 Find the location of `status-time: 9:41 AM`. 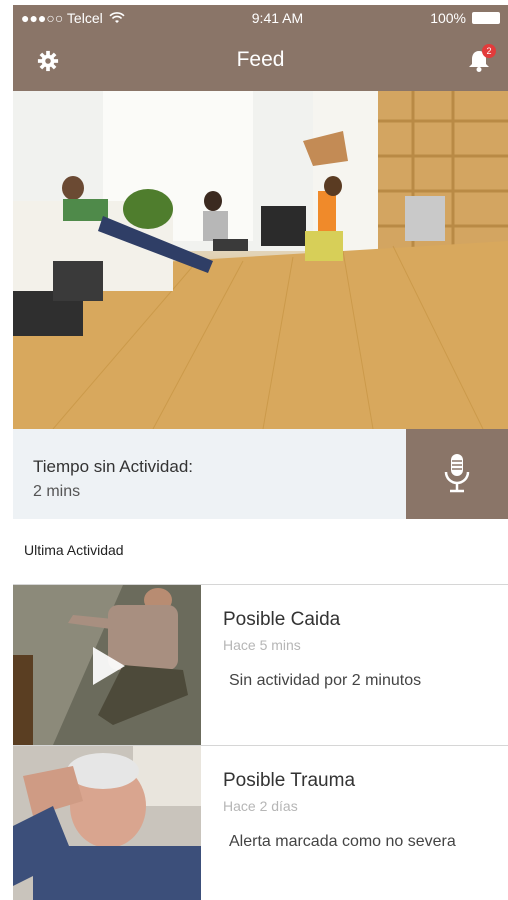

status-time: 9:41 AM is located at coordinates (277, 17).